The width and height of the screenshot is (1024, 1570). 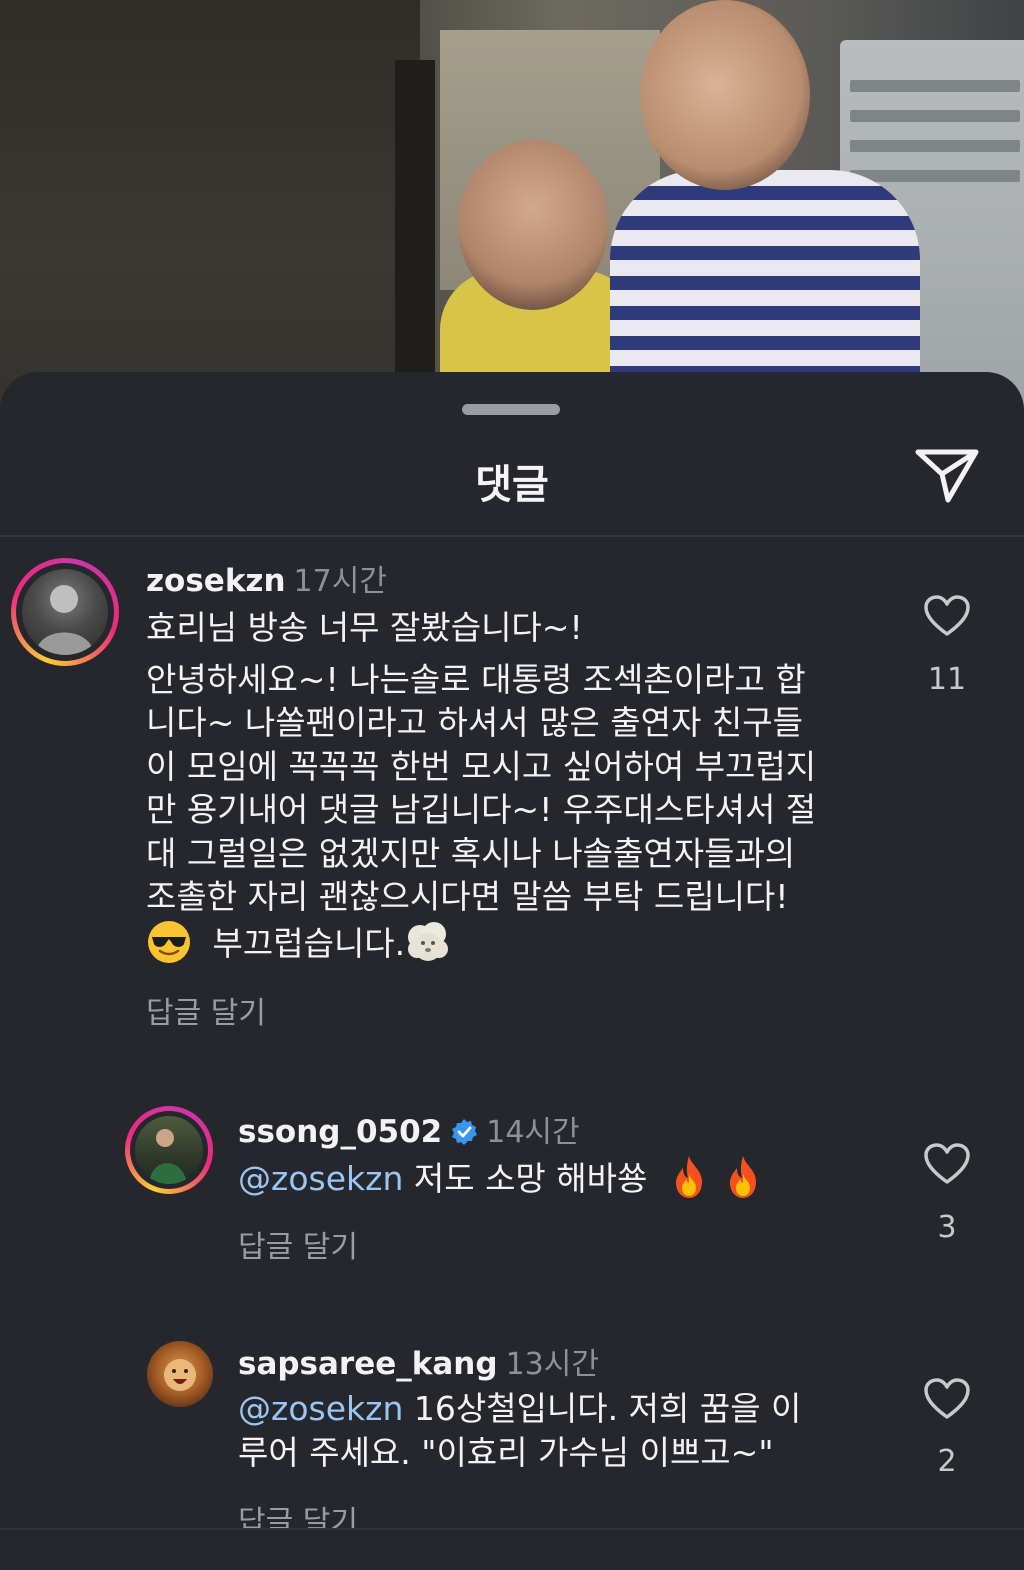 What do you see at coordinates (210, 210) in the screenshot?
I see `video-wall` at bounding box center [210, 210].